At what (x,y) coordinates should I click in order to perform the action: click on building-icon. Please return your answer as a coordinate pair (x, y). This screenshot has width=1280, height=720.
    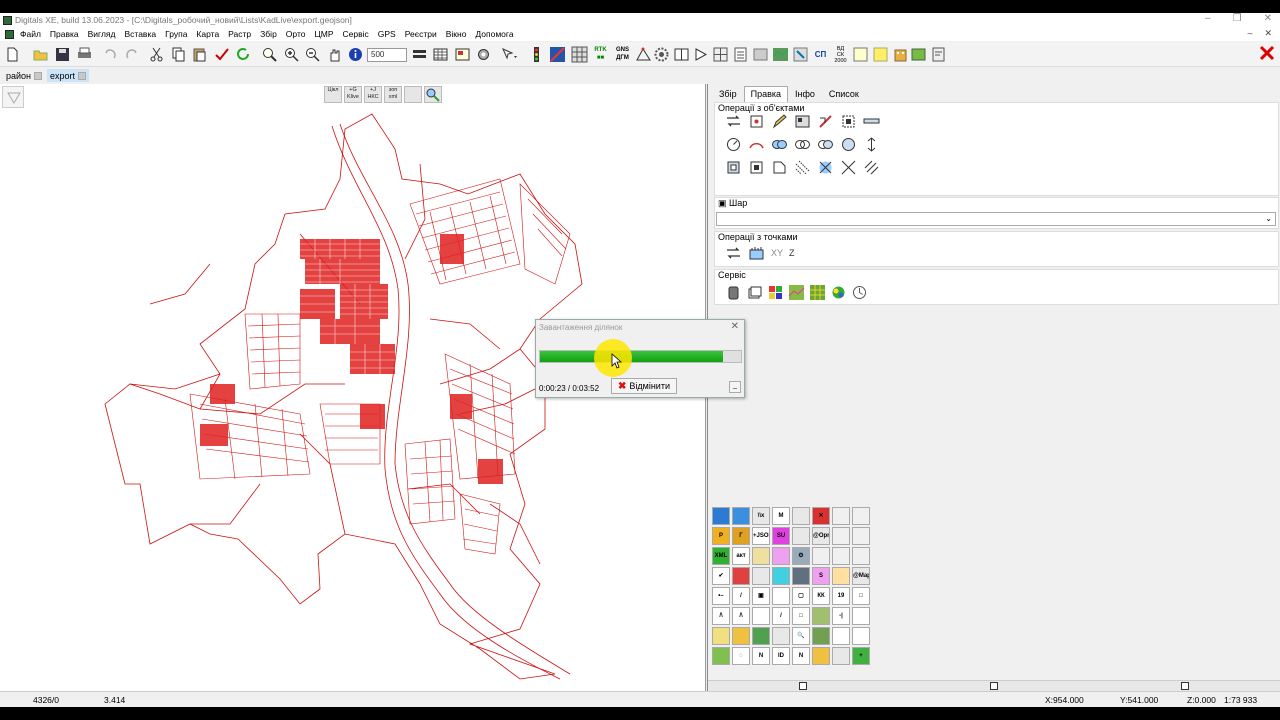
    Looking at the image, I should click on (900, 54).